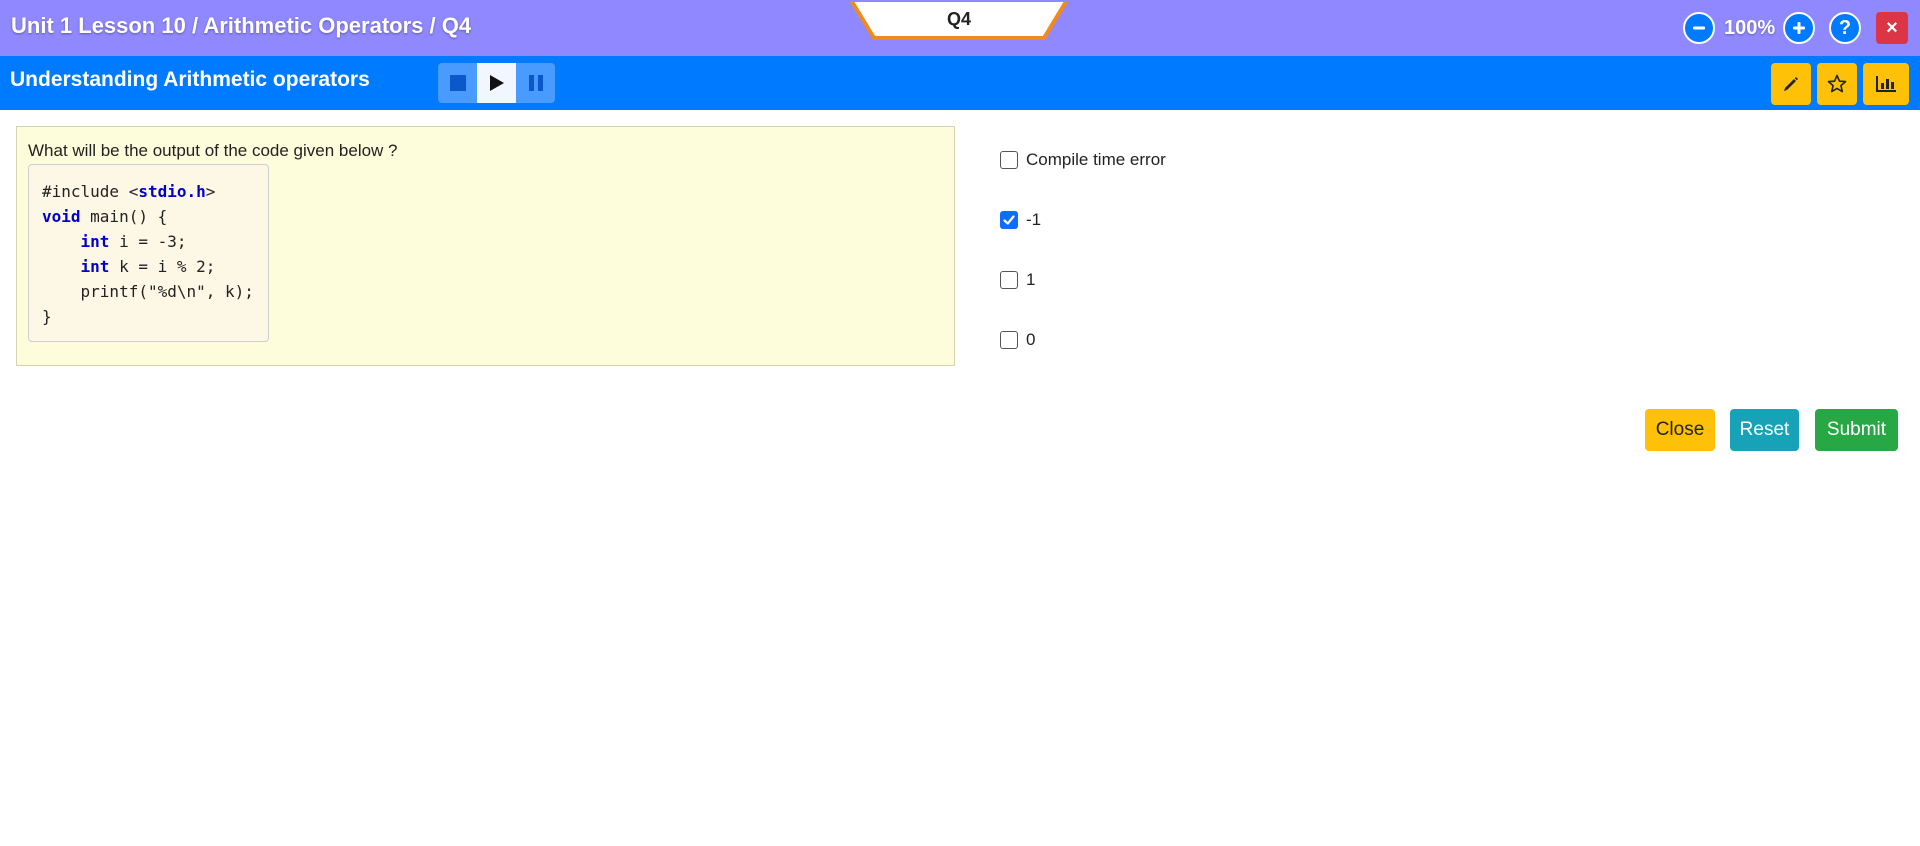  I want to click on play-icon, so click(496, 83).